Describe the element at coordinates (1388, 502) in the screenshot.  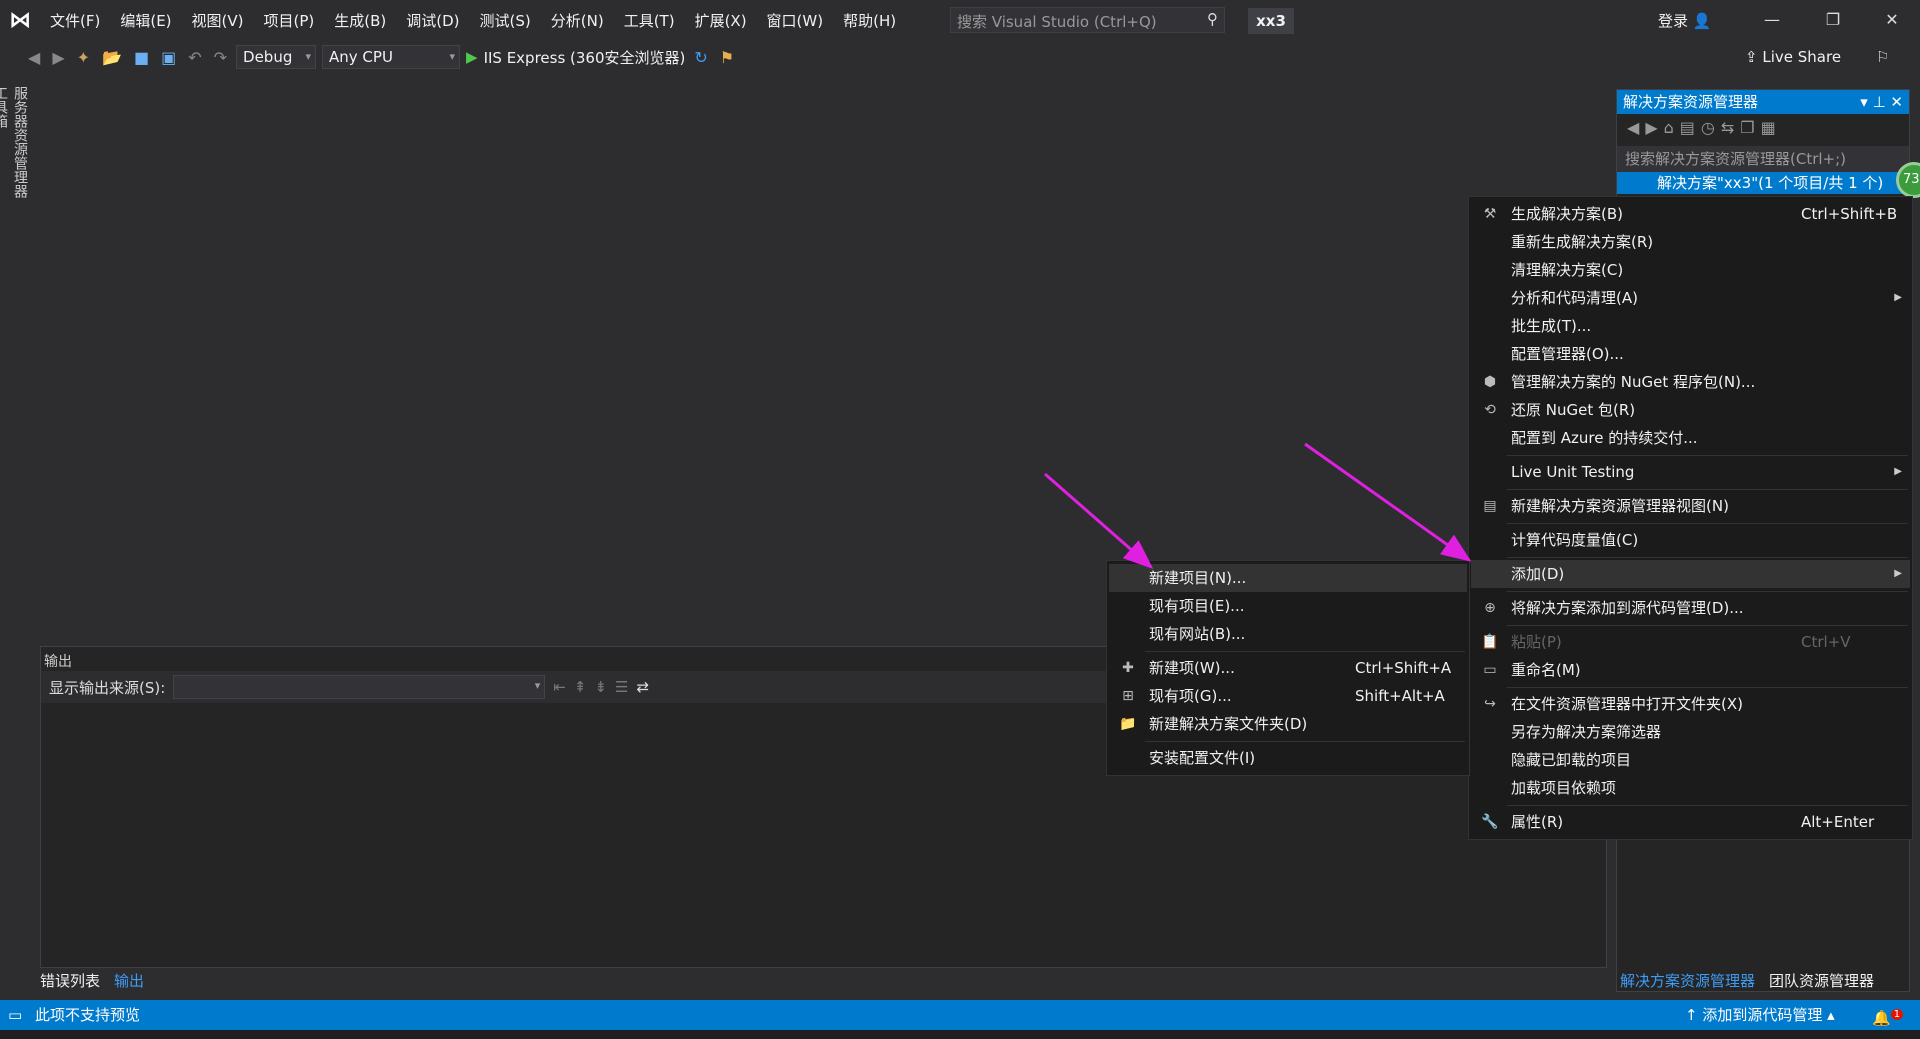
I see `arrow-to-add` at that location.